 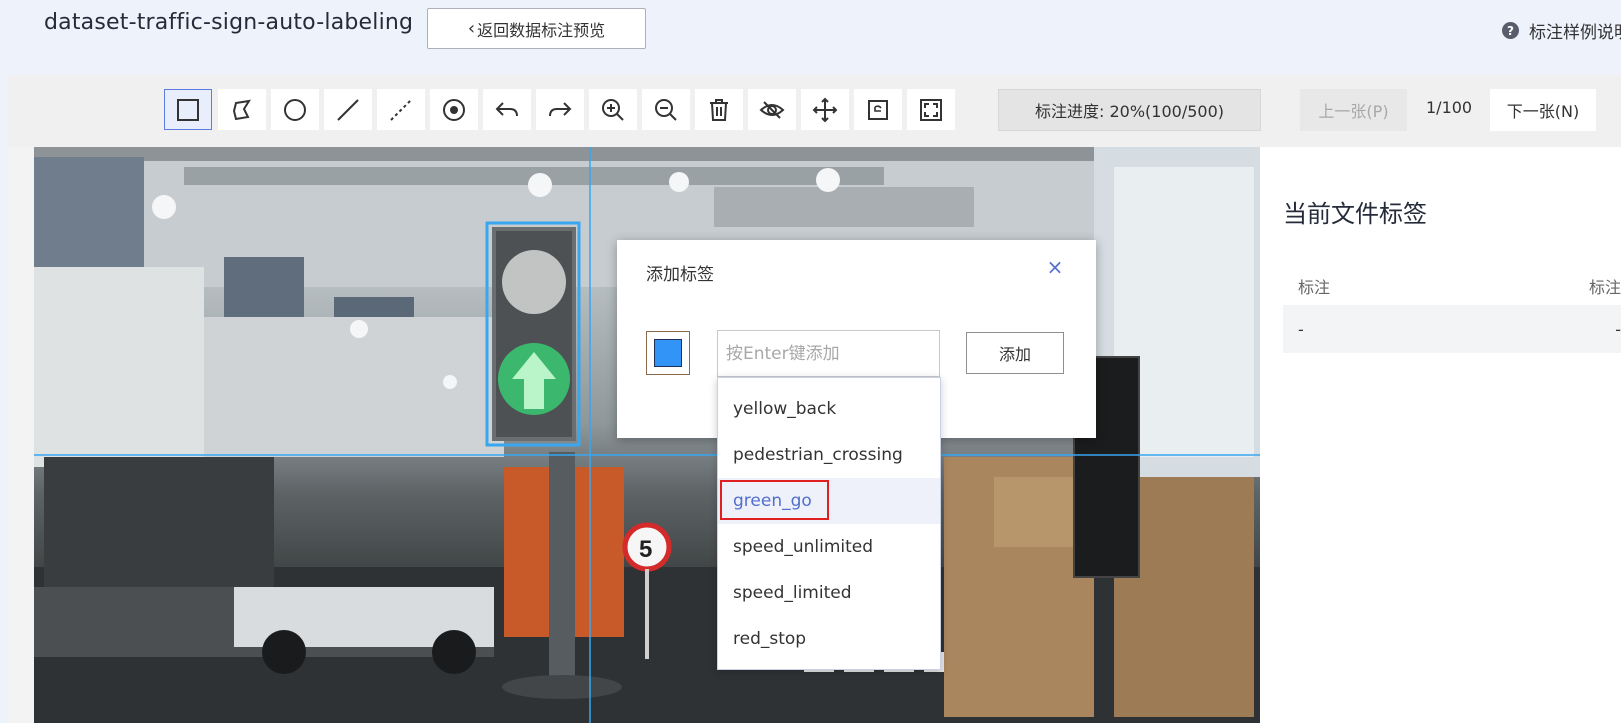 What do you see at coordinates (1301, 329) in the screenshot?
I see `row-cell-label: -` at bounding box center [1301, 329].